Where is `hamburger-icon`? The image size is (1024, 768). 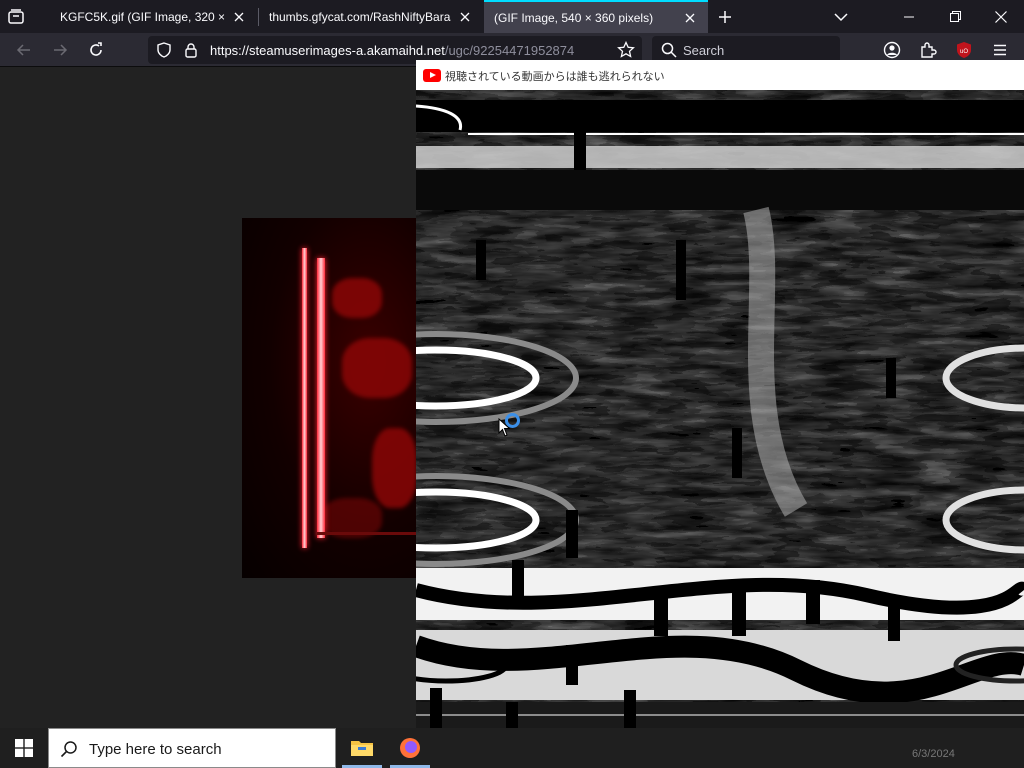 hamburger-icon is located at coordinates (1000, 50).